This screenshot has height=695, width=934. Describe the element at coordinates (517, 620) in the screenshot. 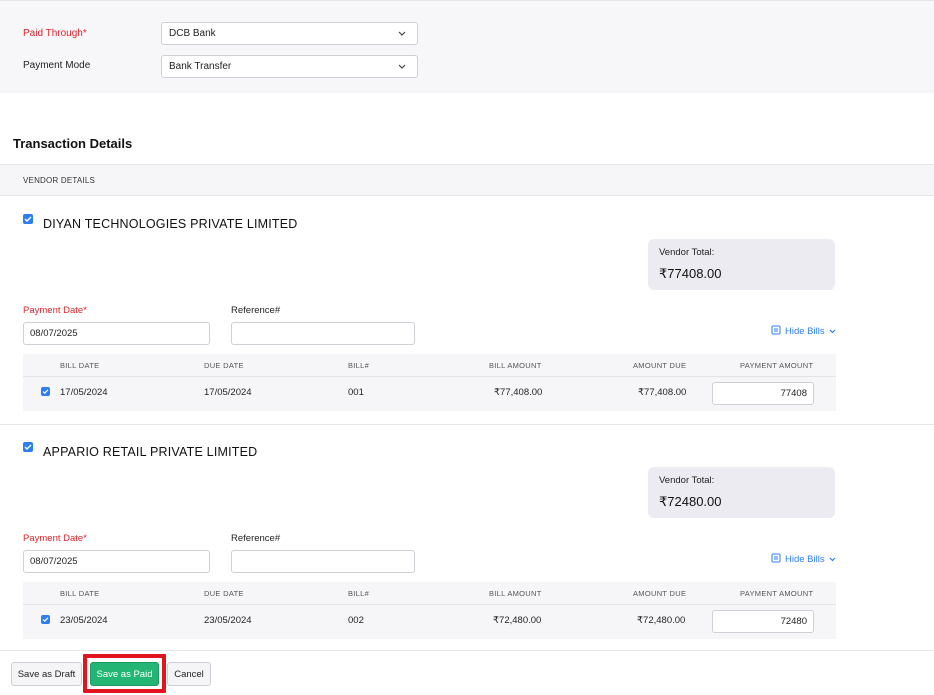

I see `bill-amount: ₹72,480.00` at that location.